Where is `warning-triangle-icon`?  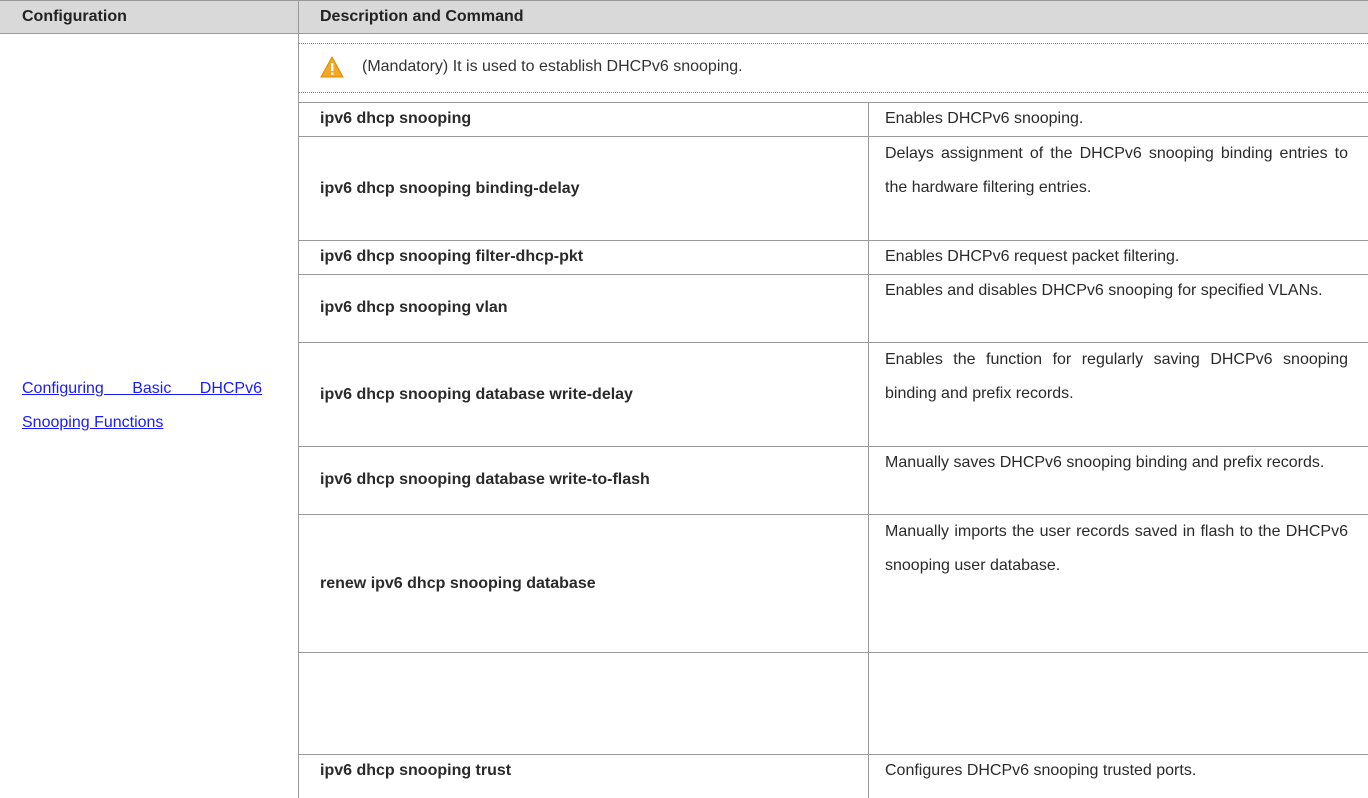
warning-triangle-icon is located at coordinates (332, 67).